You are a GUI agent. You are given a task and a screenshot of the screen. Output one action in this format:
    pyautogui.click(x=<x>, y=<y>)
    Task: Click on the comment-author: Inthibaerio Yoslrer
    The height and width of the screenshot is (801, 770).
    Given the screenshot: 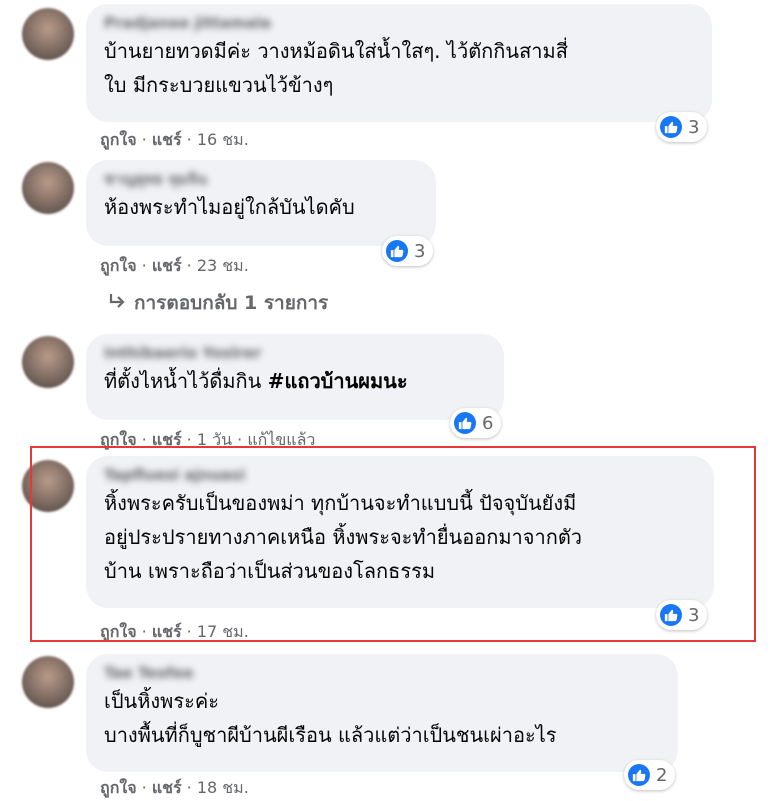 What is the action you would take?
    pyautogui.click(x=295, y=353)
    